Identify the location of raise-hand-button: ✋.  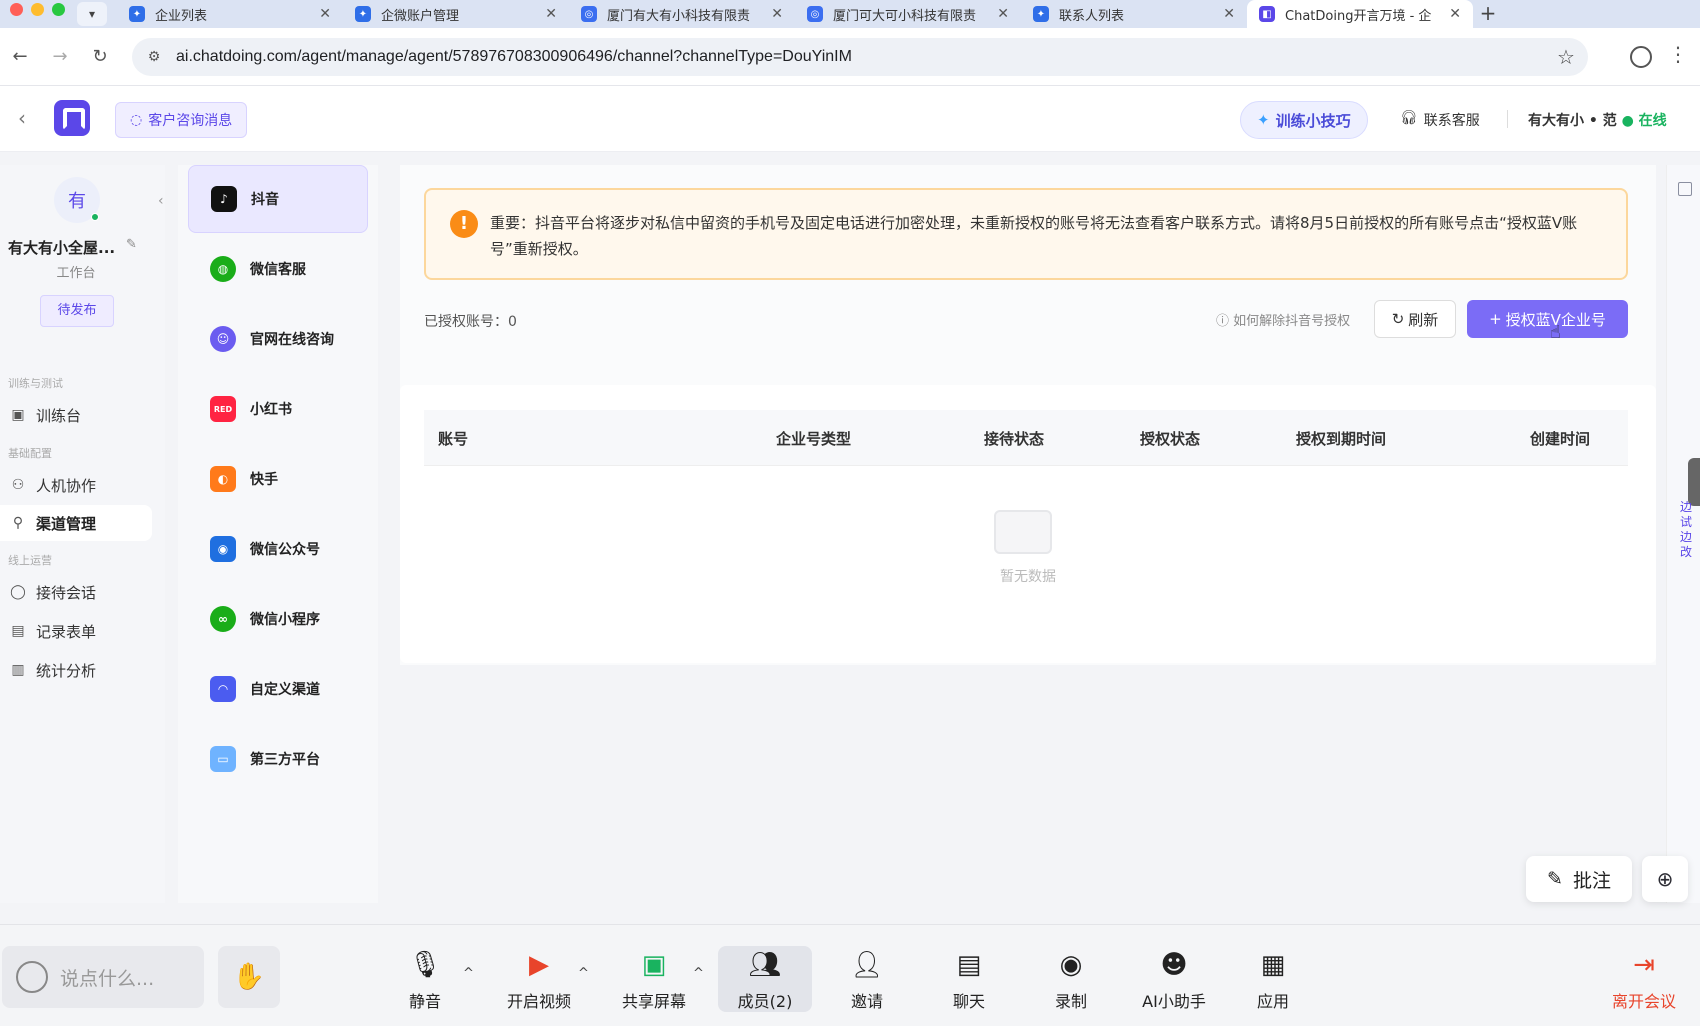
(249, 977).